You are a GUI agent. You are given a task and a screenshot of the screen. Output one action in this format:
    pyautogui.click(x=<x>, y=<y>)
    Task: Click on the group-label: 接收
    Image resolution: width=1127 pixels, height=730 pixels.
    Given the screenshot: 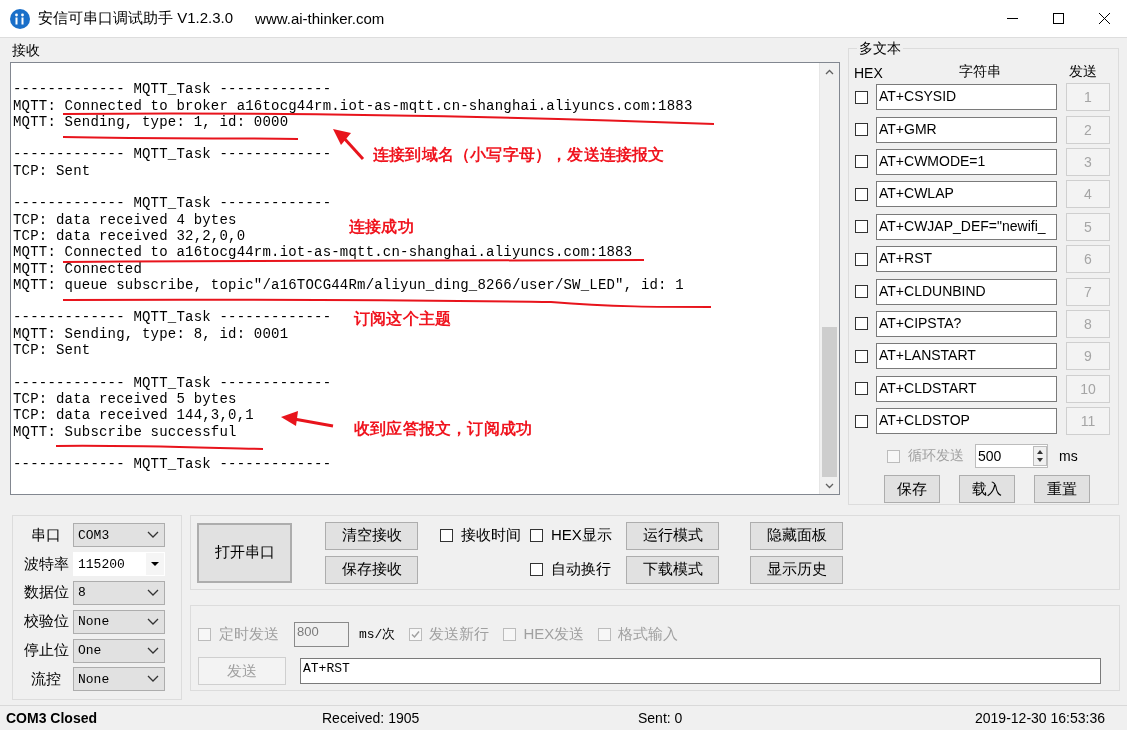 What is the action you would take?
    pyautogui.click(x=26, y=50)
    